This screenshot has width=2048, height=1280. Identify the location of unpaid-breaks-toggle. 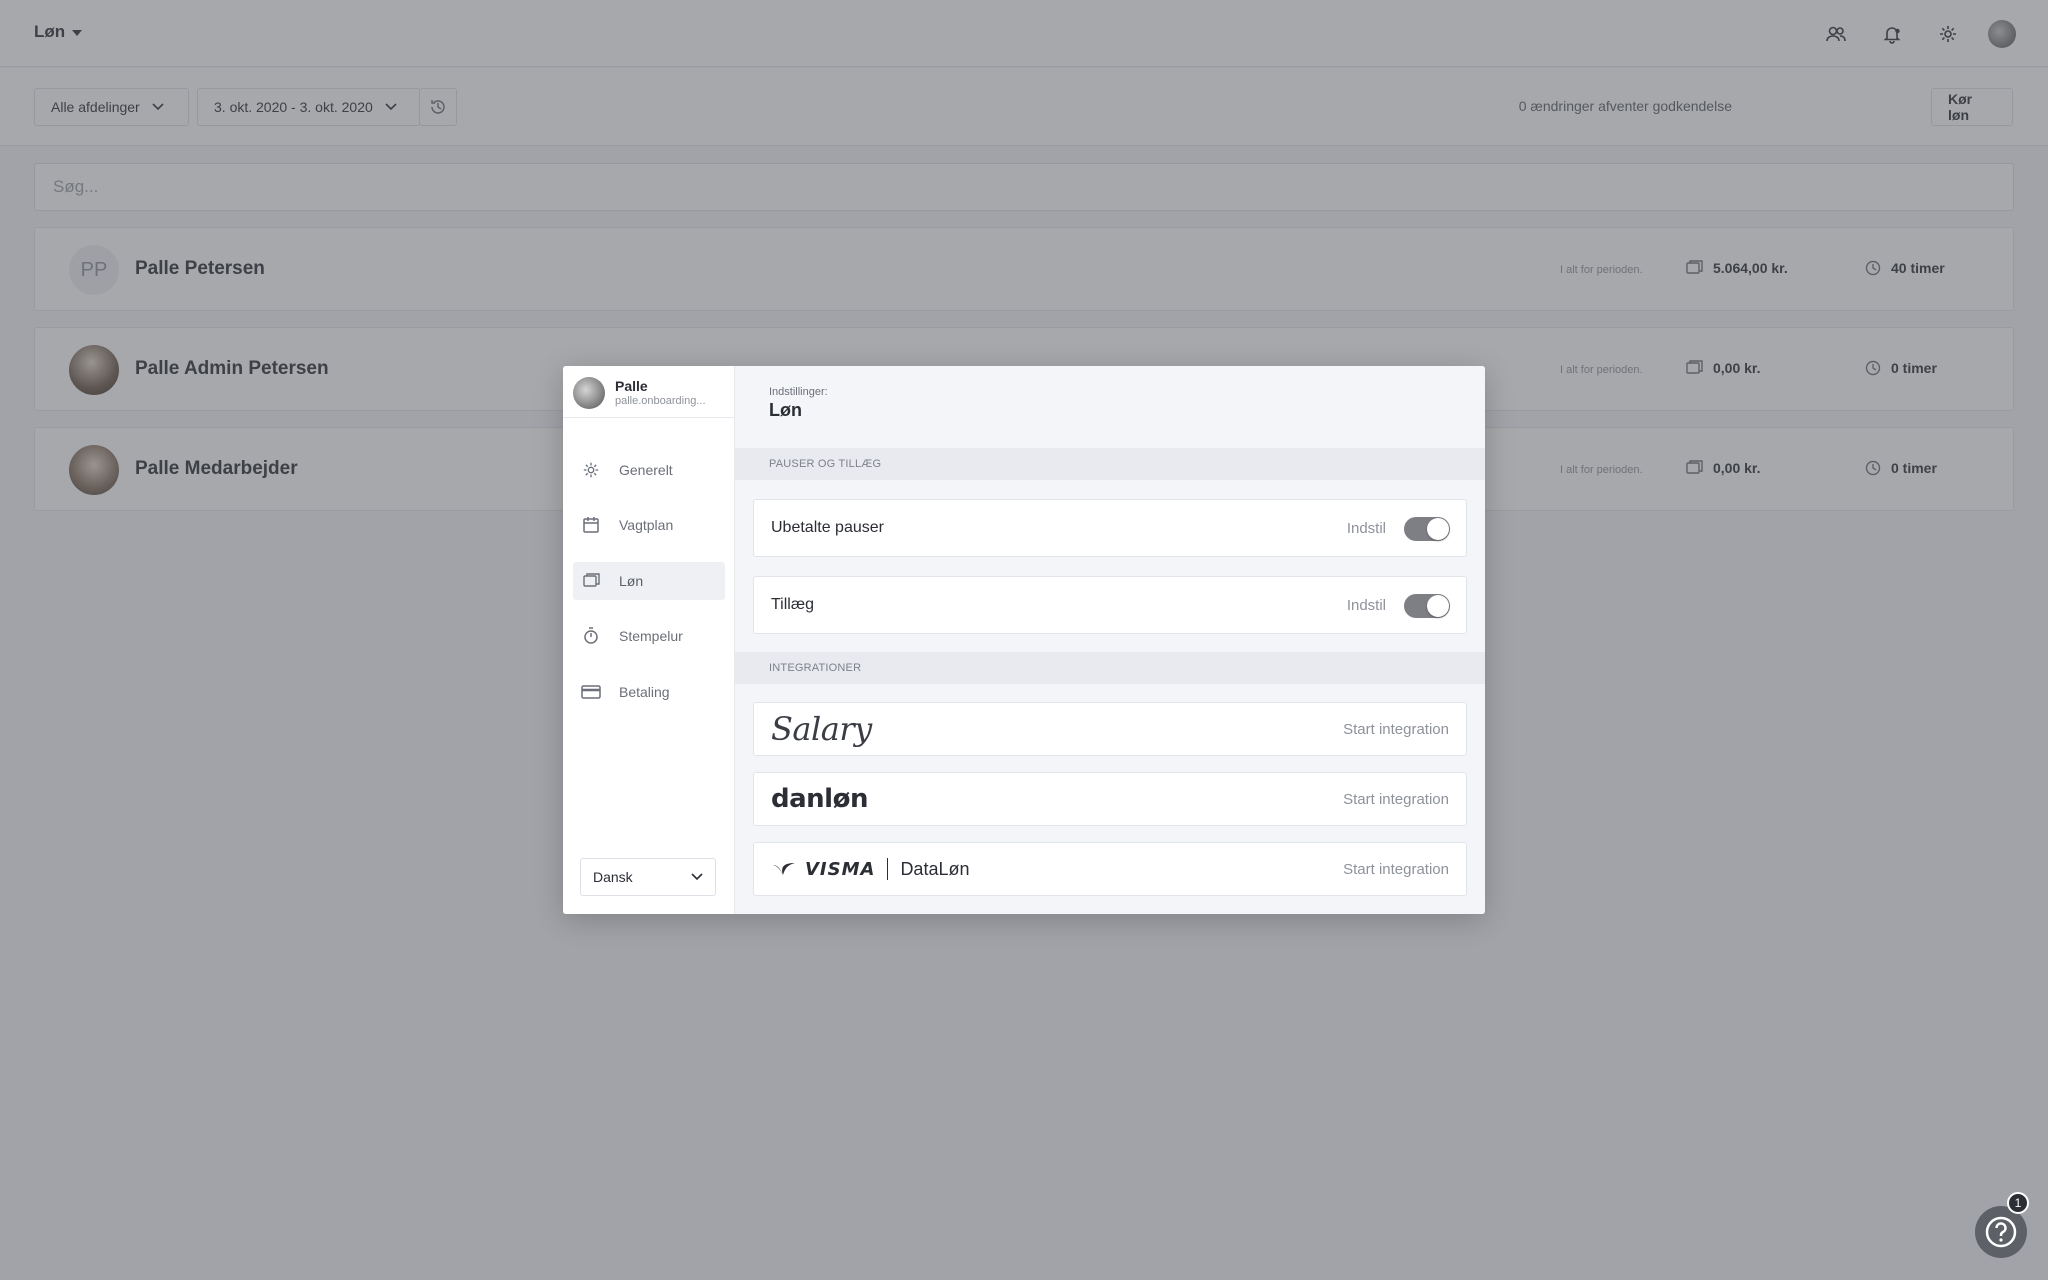
(1427, 529).